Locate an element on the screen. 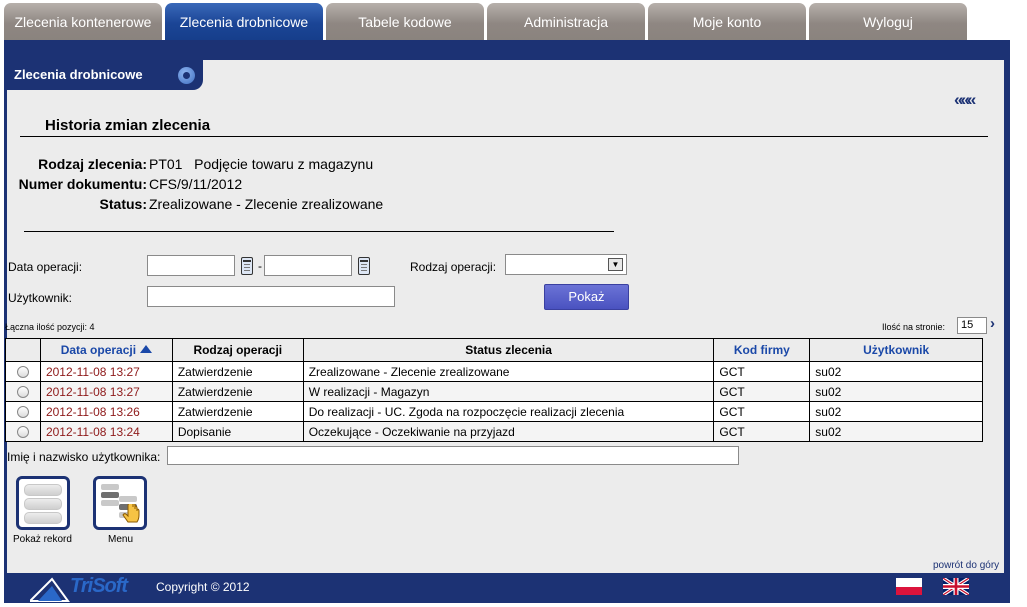 The height and width of the screenshot is (607, 1027). status-label: Status: is located at coordinates (123, 204).